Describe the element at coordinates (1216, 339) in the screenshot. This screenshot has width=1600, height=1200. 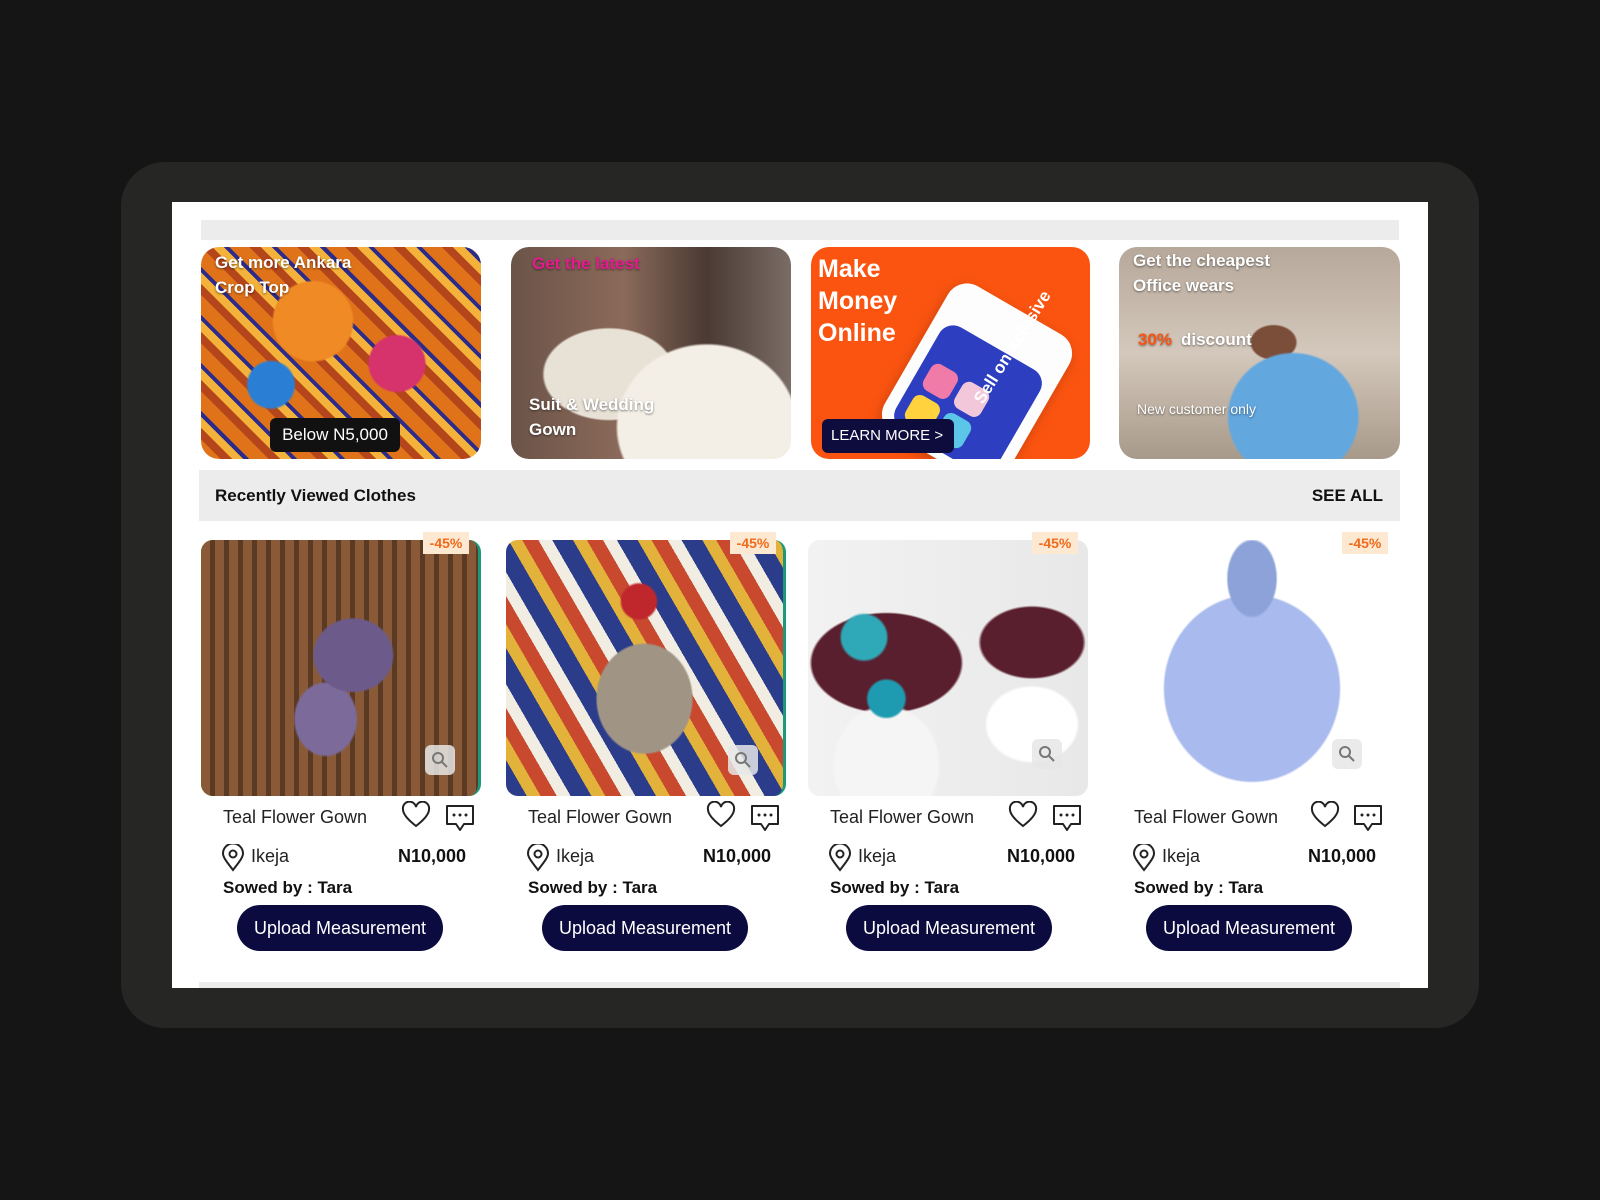
I see `discount-word: discount` at that location.